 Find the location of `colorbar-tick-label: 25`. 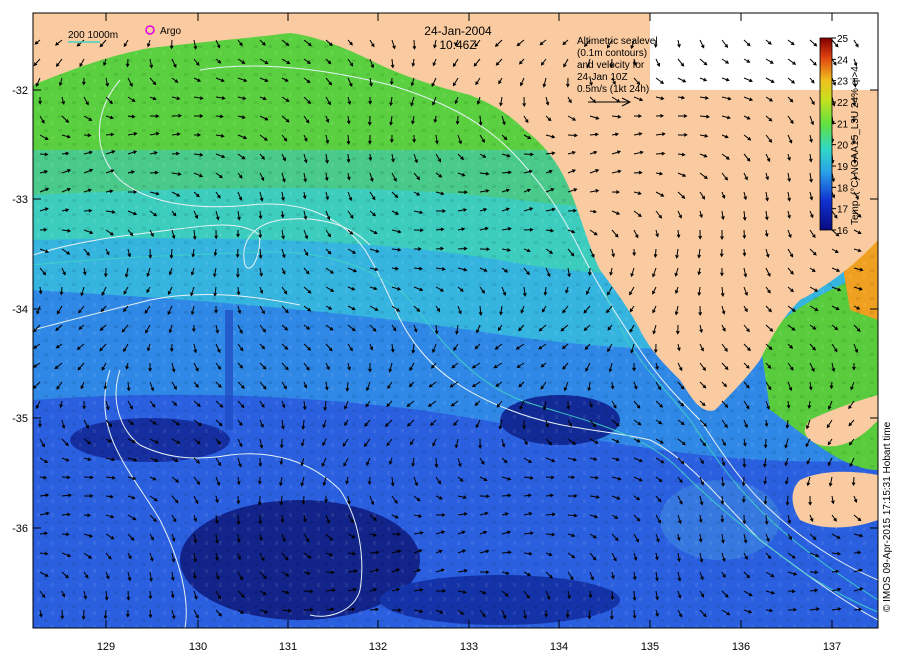

colorbar-tick-label: 25 is located at coordinates (843, 39).